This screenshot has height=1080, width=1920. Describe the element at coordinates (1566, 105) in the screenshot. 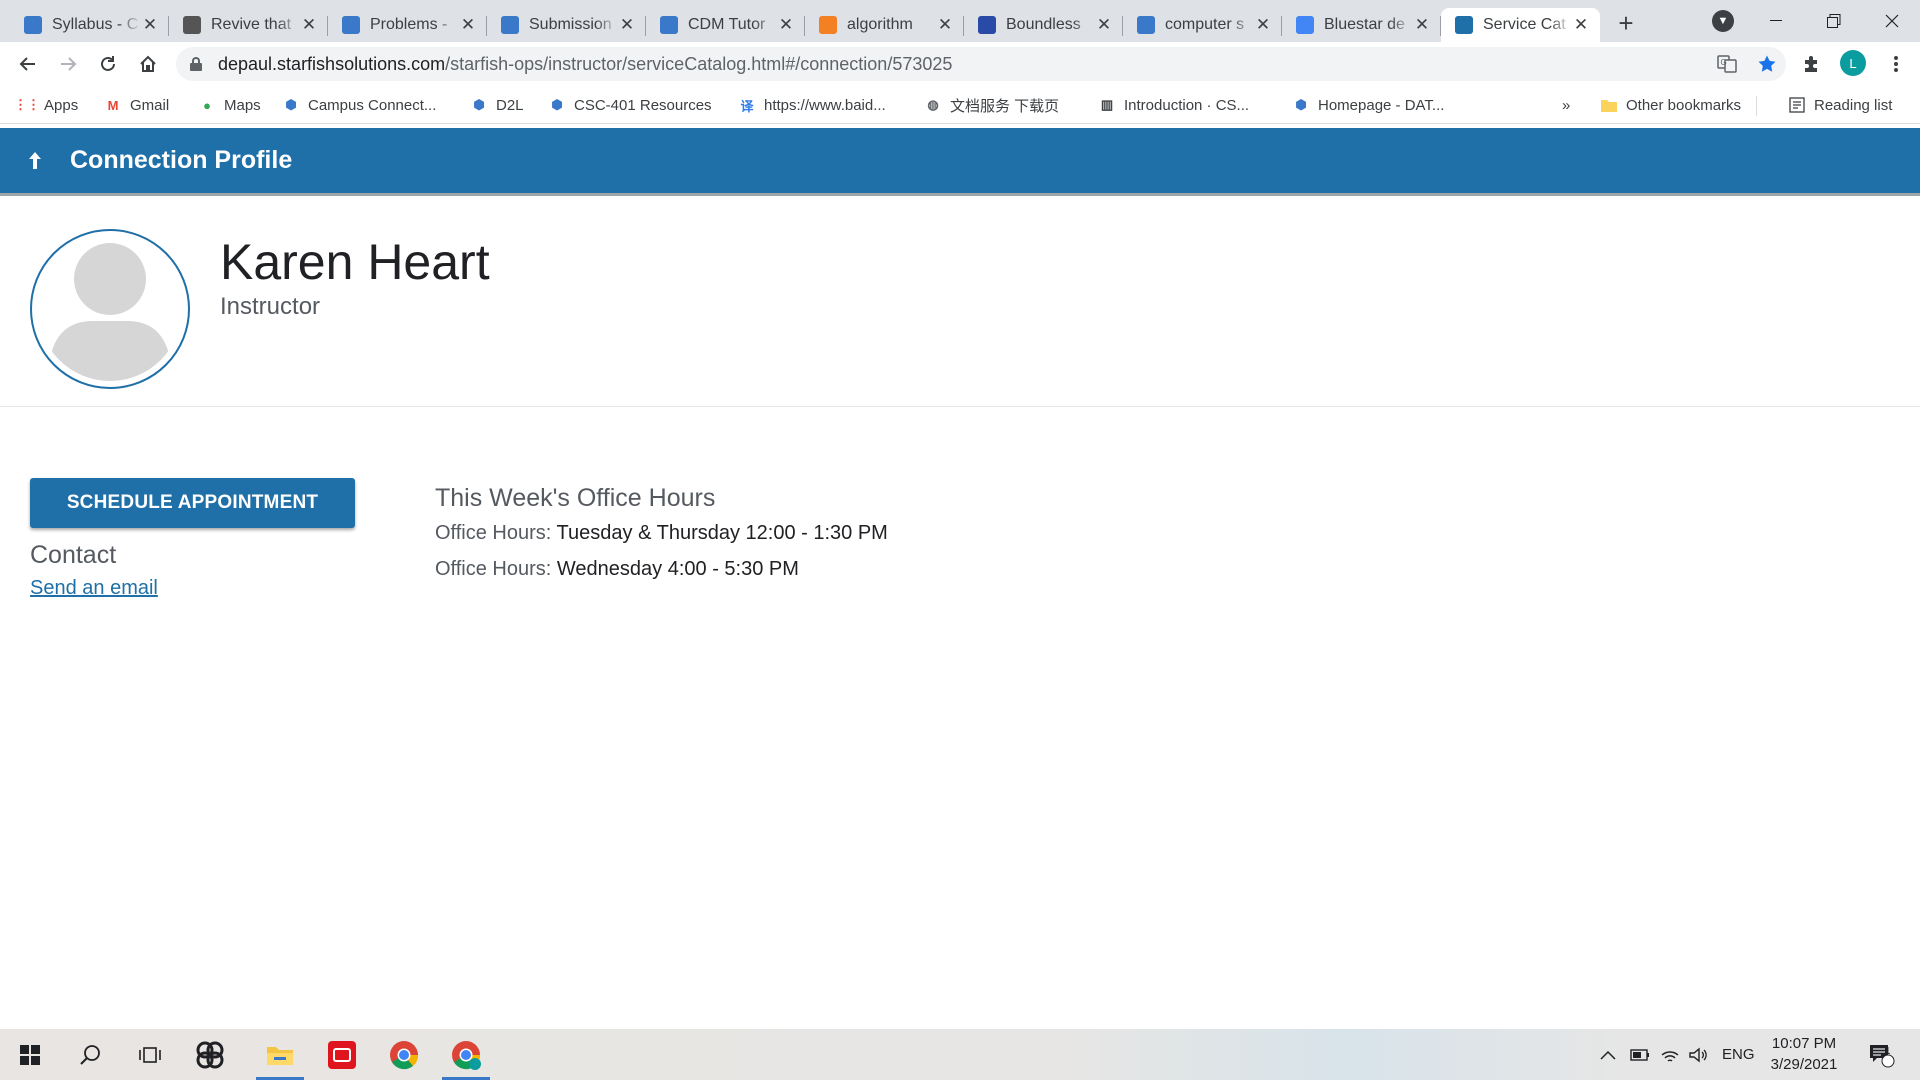

I see `bookmarks-overflow-chevron: »` at that location.